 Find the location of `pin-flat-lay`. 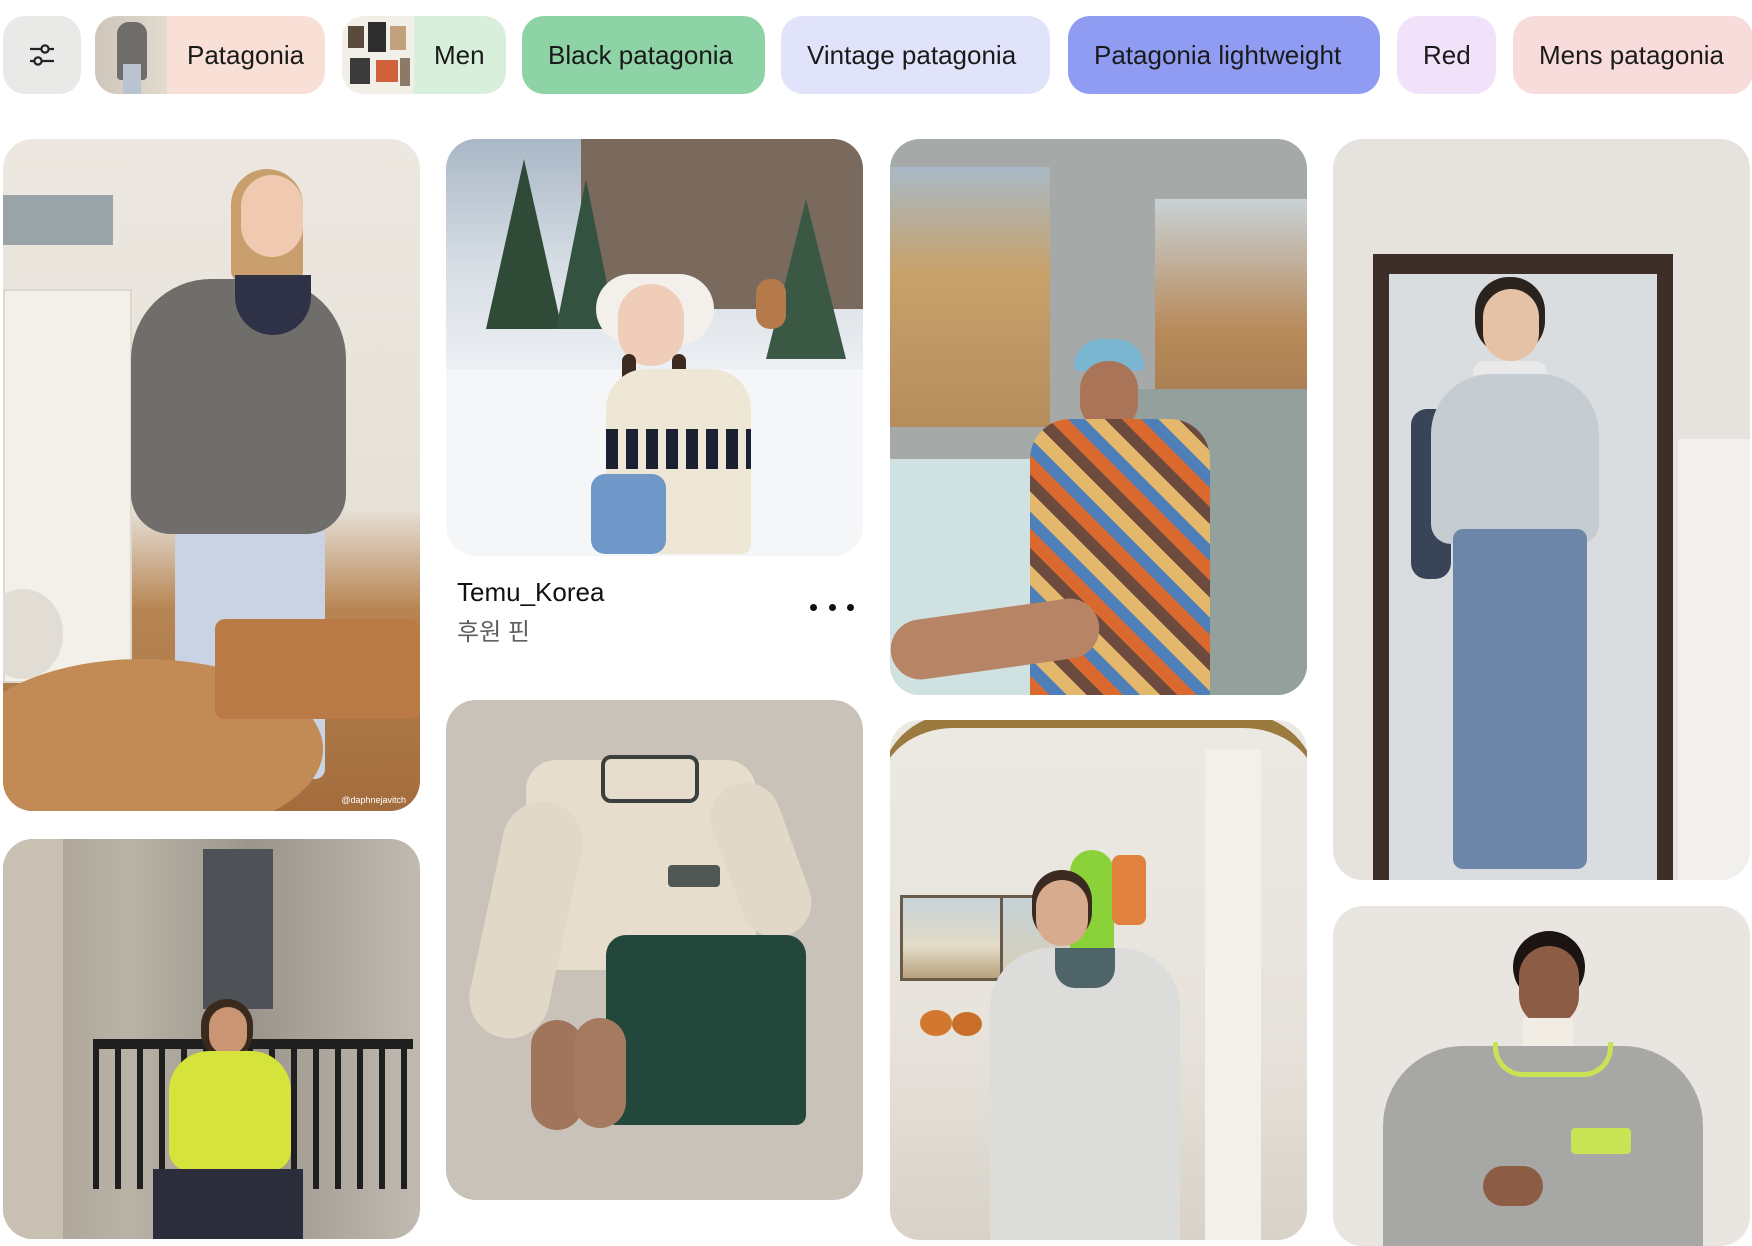

pin-flat-lay is located at coordinates (654, 950).